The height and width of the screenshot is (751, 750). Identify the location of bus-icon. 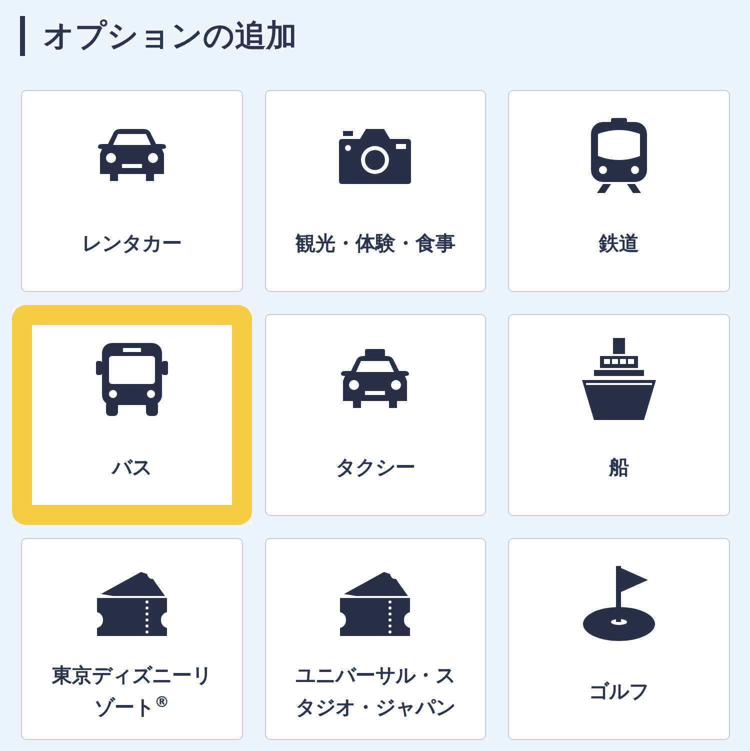
(132, 380).